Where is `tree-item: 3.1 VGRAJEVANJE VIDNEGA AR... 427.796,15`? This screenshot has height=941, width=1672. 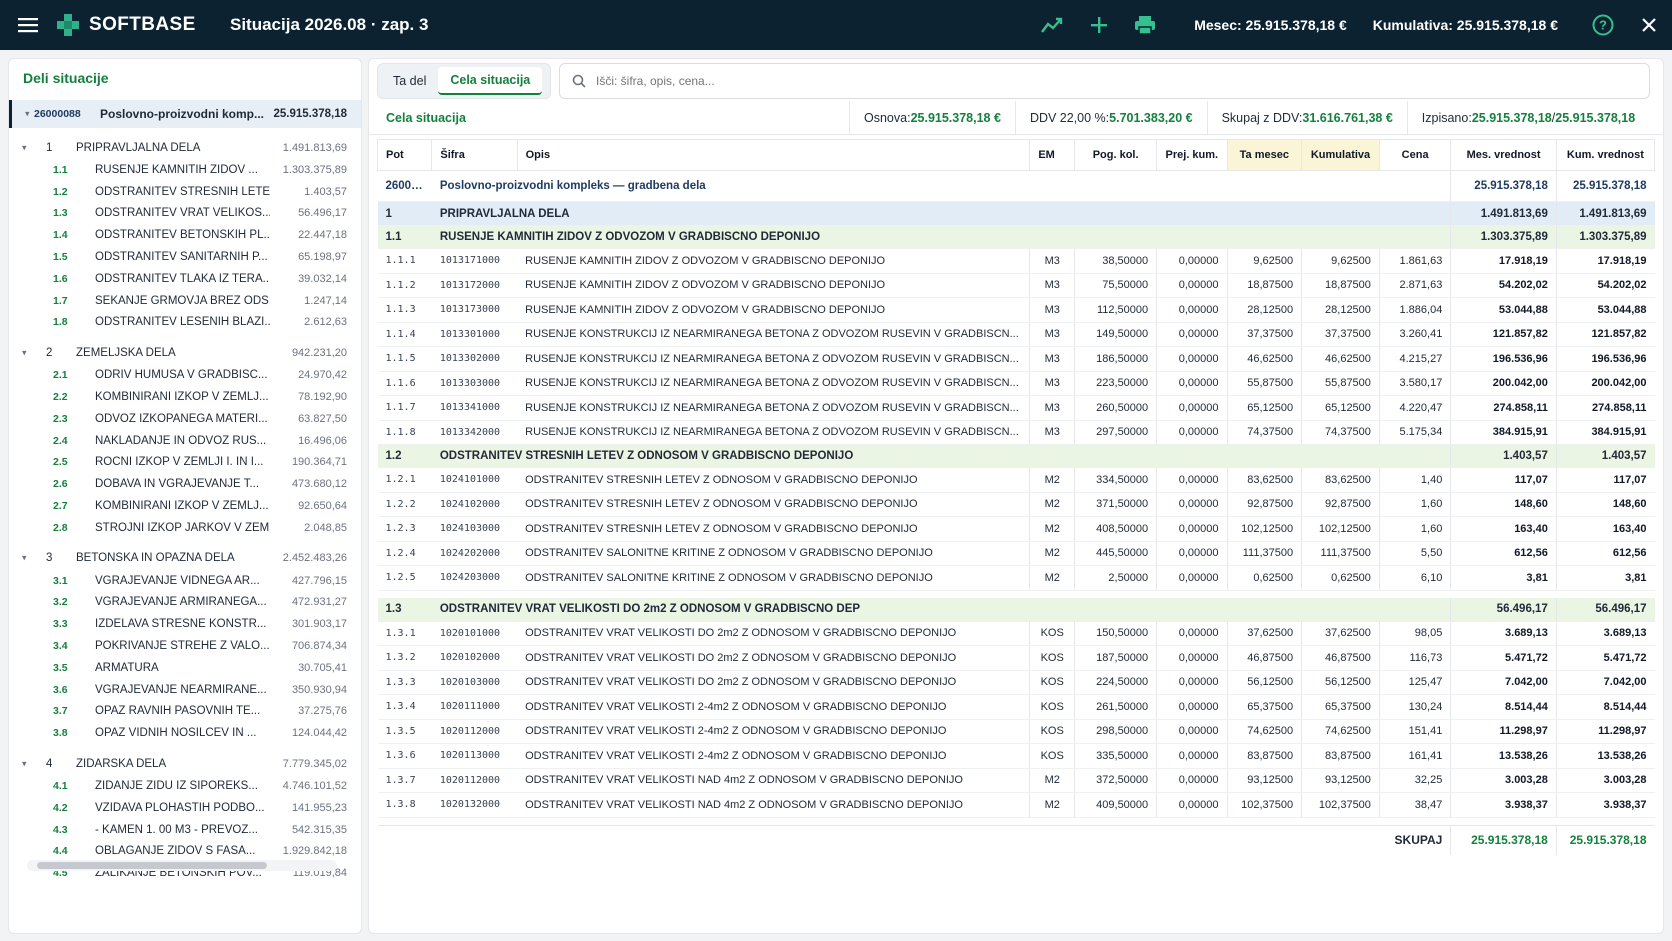
tree-item: 3.1 VGRAJEVANJE VIDNEGA AR... 427.796,15 is located at coordinates (185, 581).